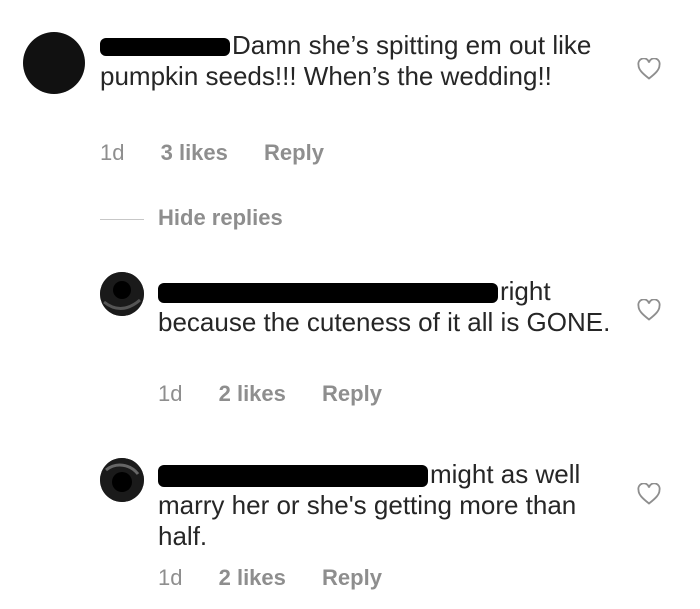 The height and width of the screenshot is (609, 700). I want to click on commenter-avatar, so click(54, 63).